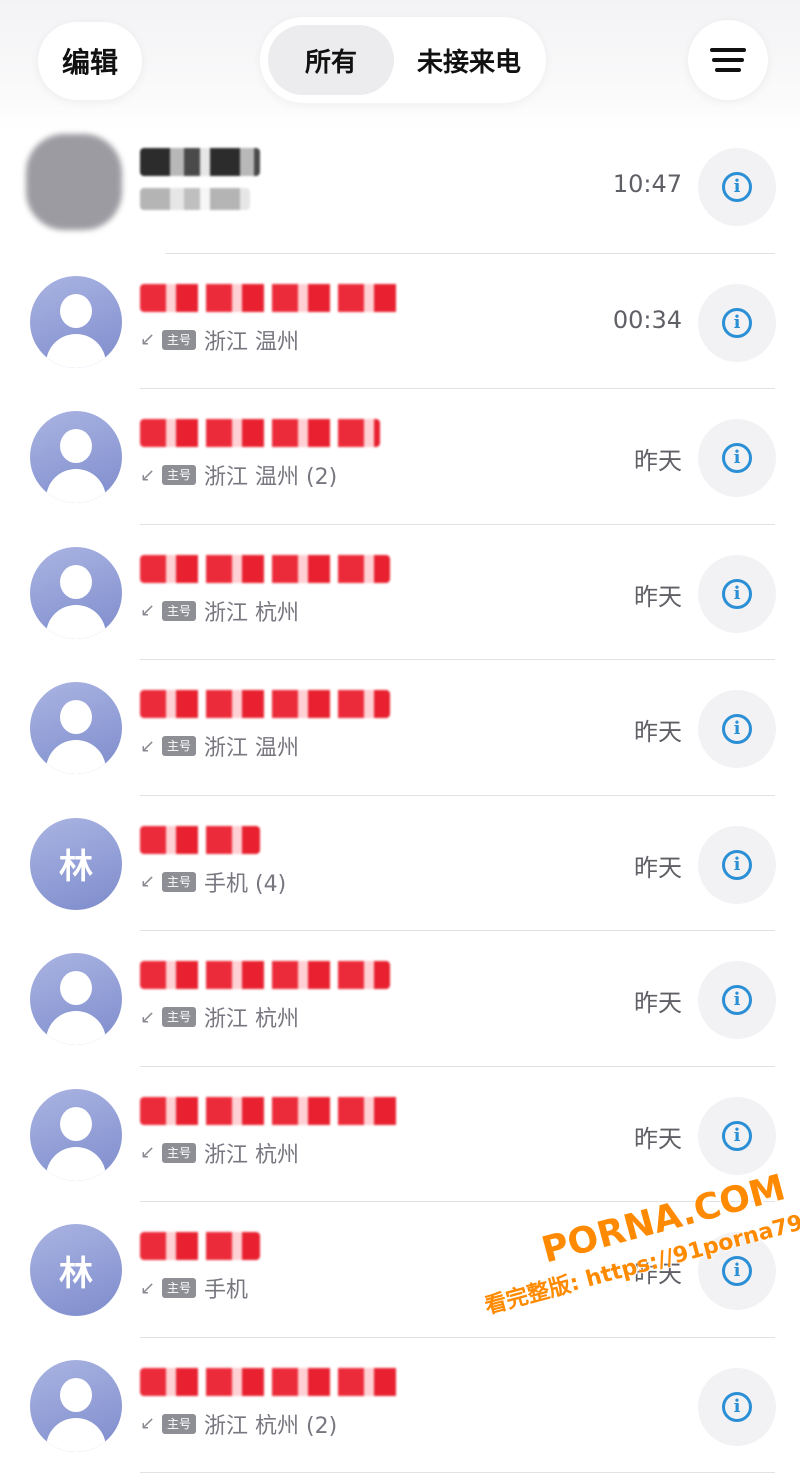 The image size is (800, 1473). I want to click on call-row: 林 ↙主号手机 昨天 i, so click(400, 1270).